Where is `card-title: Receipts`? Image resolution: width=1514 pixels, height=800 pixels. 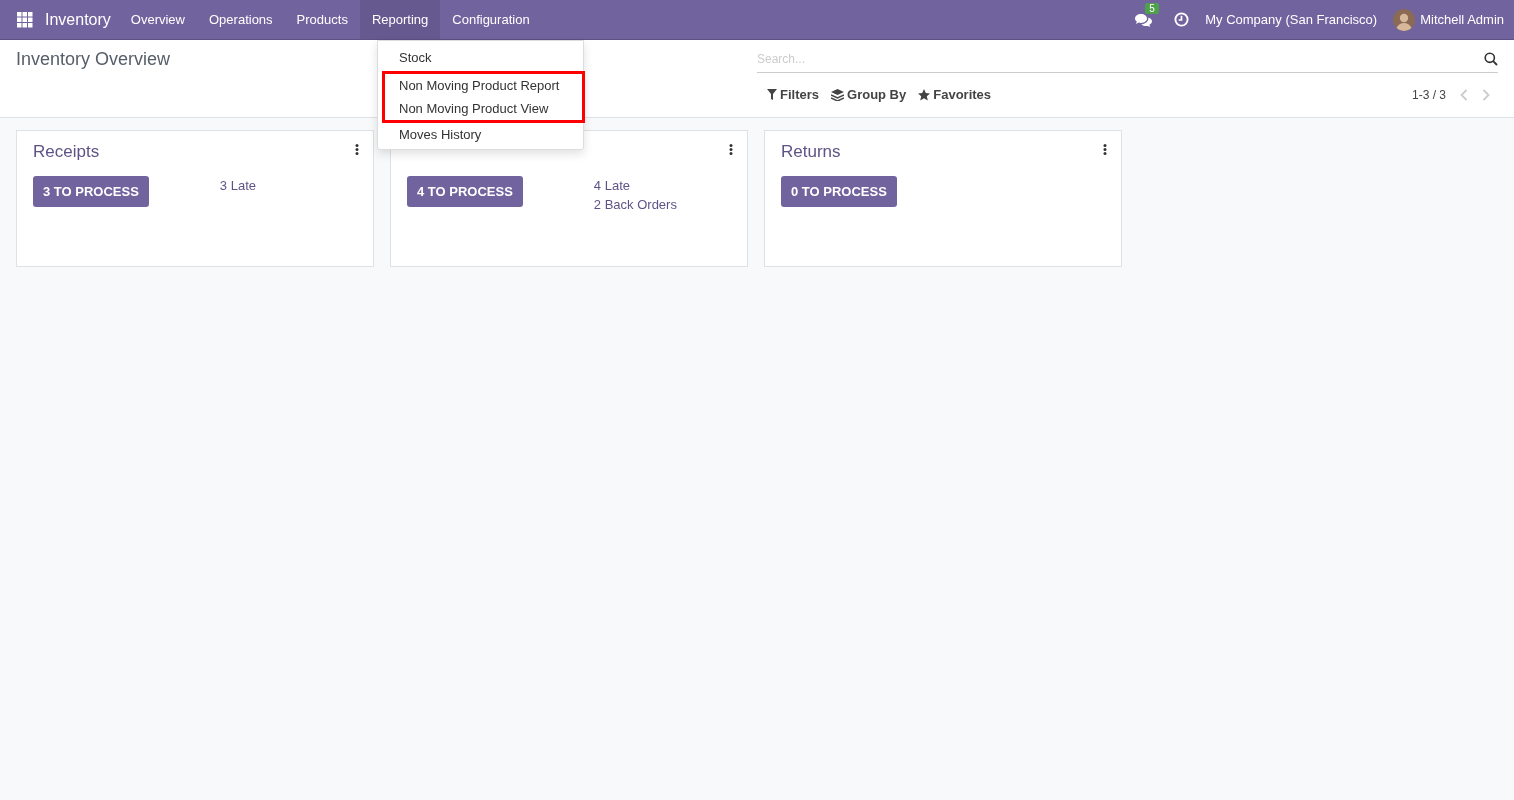
card-title: Receipts is located at coordinates (66, 152).